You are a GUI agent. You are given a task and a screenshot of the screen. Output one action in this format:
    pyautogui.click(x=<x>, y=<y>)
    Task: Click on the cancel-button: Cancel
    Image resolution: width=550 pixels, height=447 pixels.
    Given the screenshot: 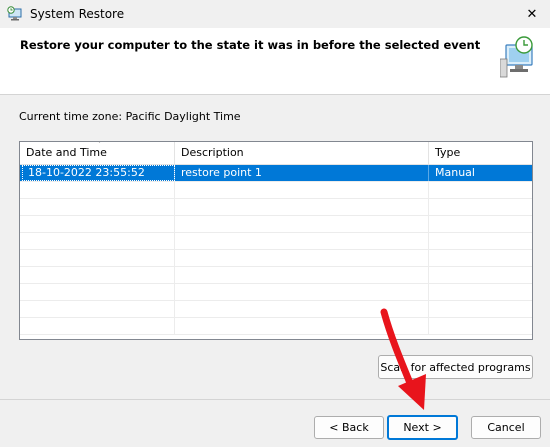 What is the action you would take?
    pyautogui.click(x=506, y=427)
    